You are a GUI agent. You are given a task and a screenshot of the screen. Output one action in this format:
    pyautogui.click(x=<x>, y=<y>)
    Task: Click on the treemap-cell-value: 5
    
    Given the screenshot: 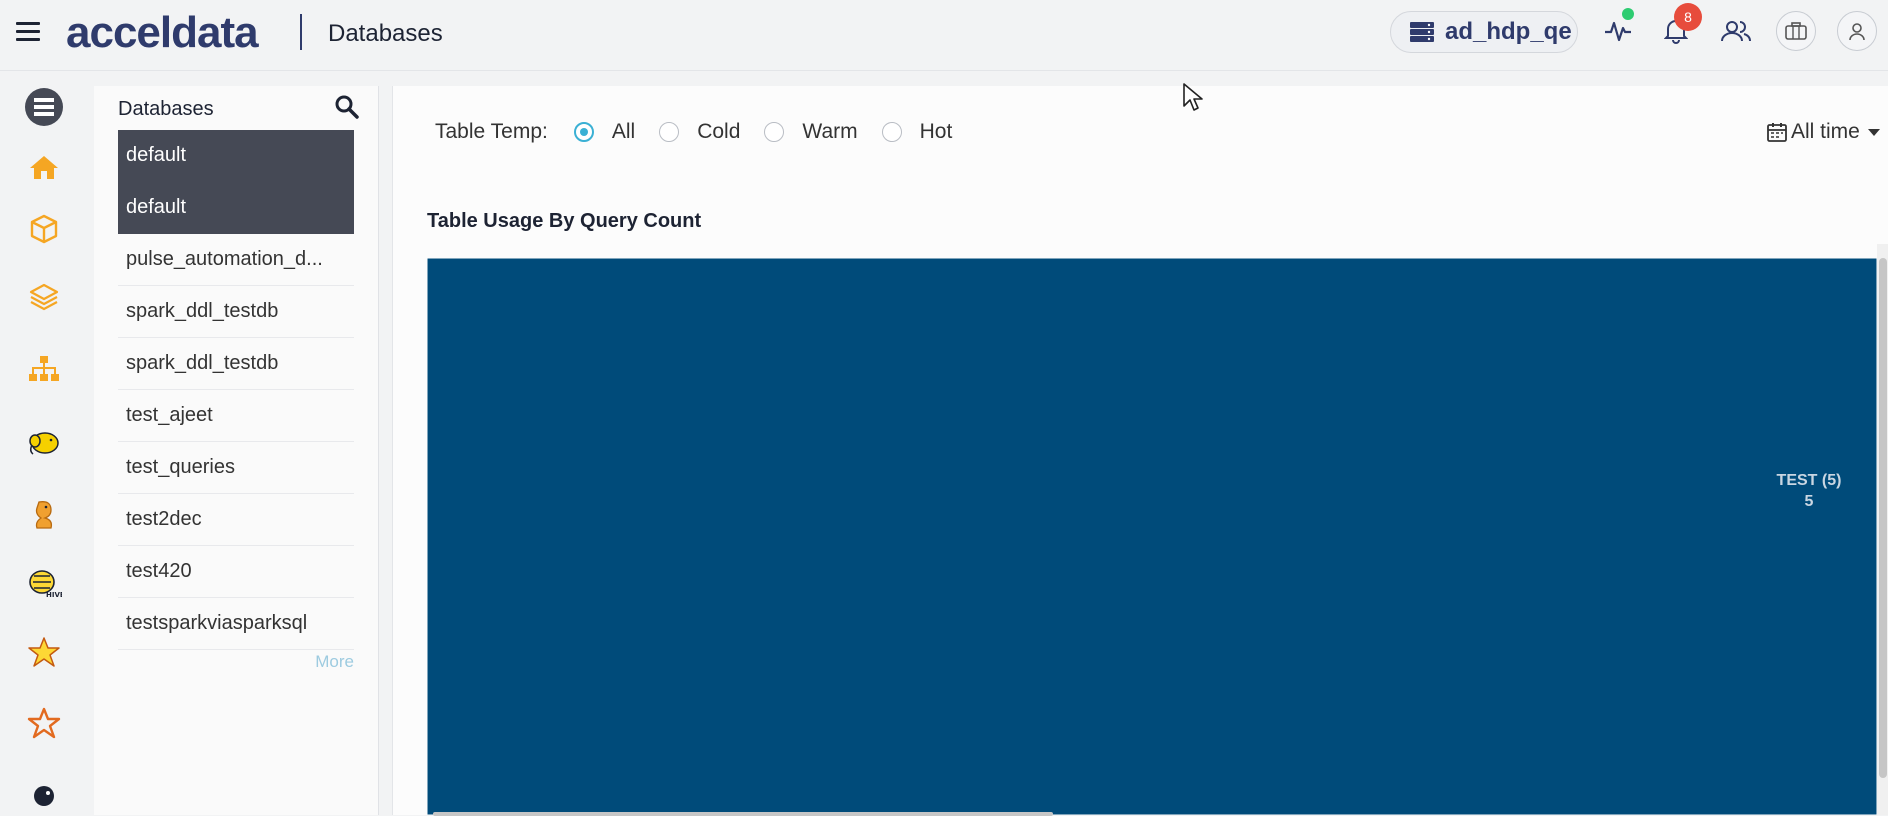 What is the action you would take?
    pyautogui.click(x=1809, y=501)
    